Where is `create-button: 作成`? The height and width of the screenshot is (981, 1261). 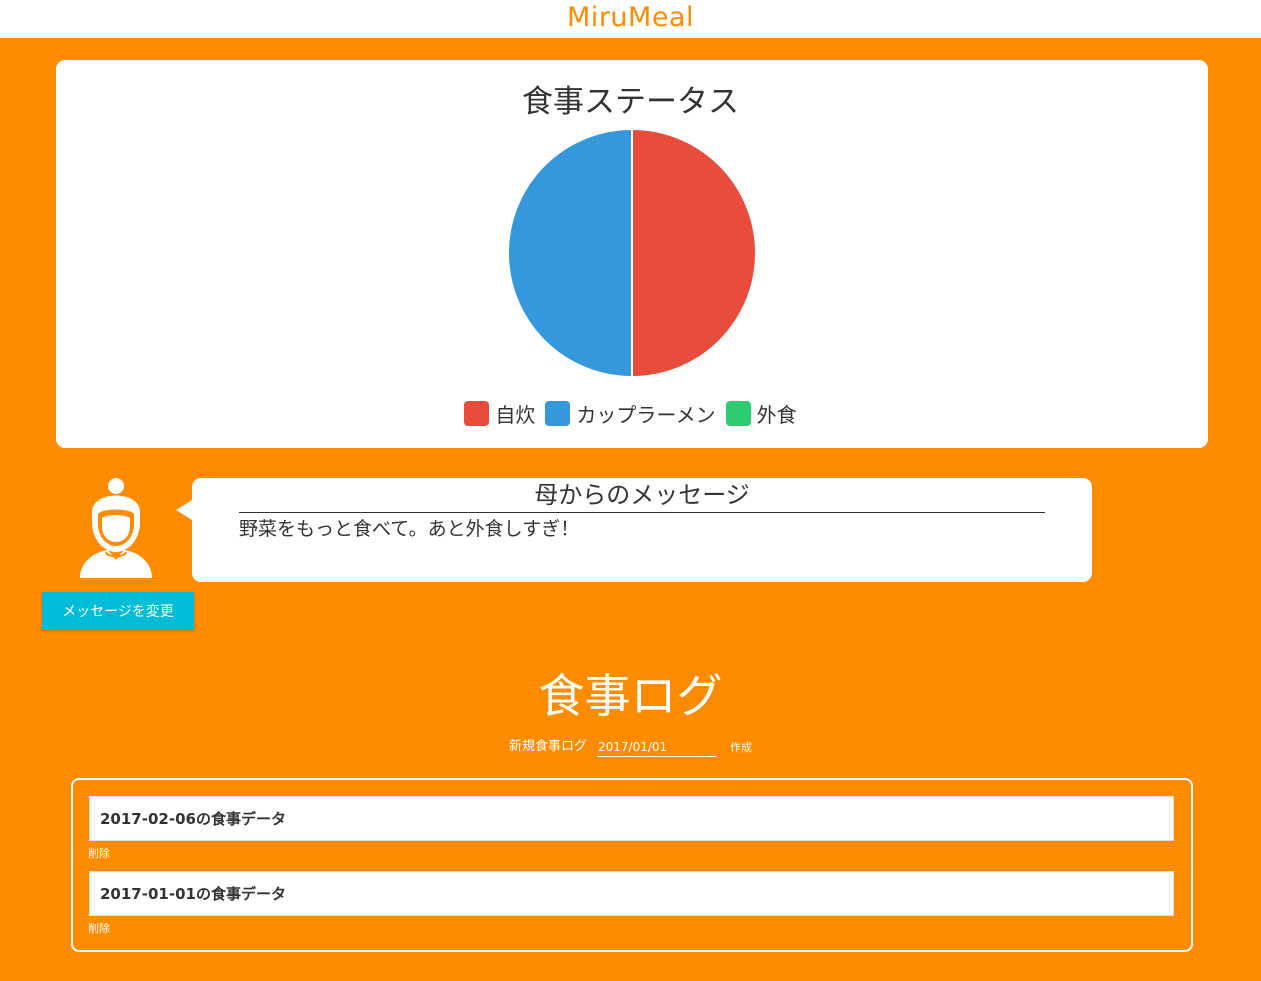
create-button: 作成 is located at coordinates (741, 748).